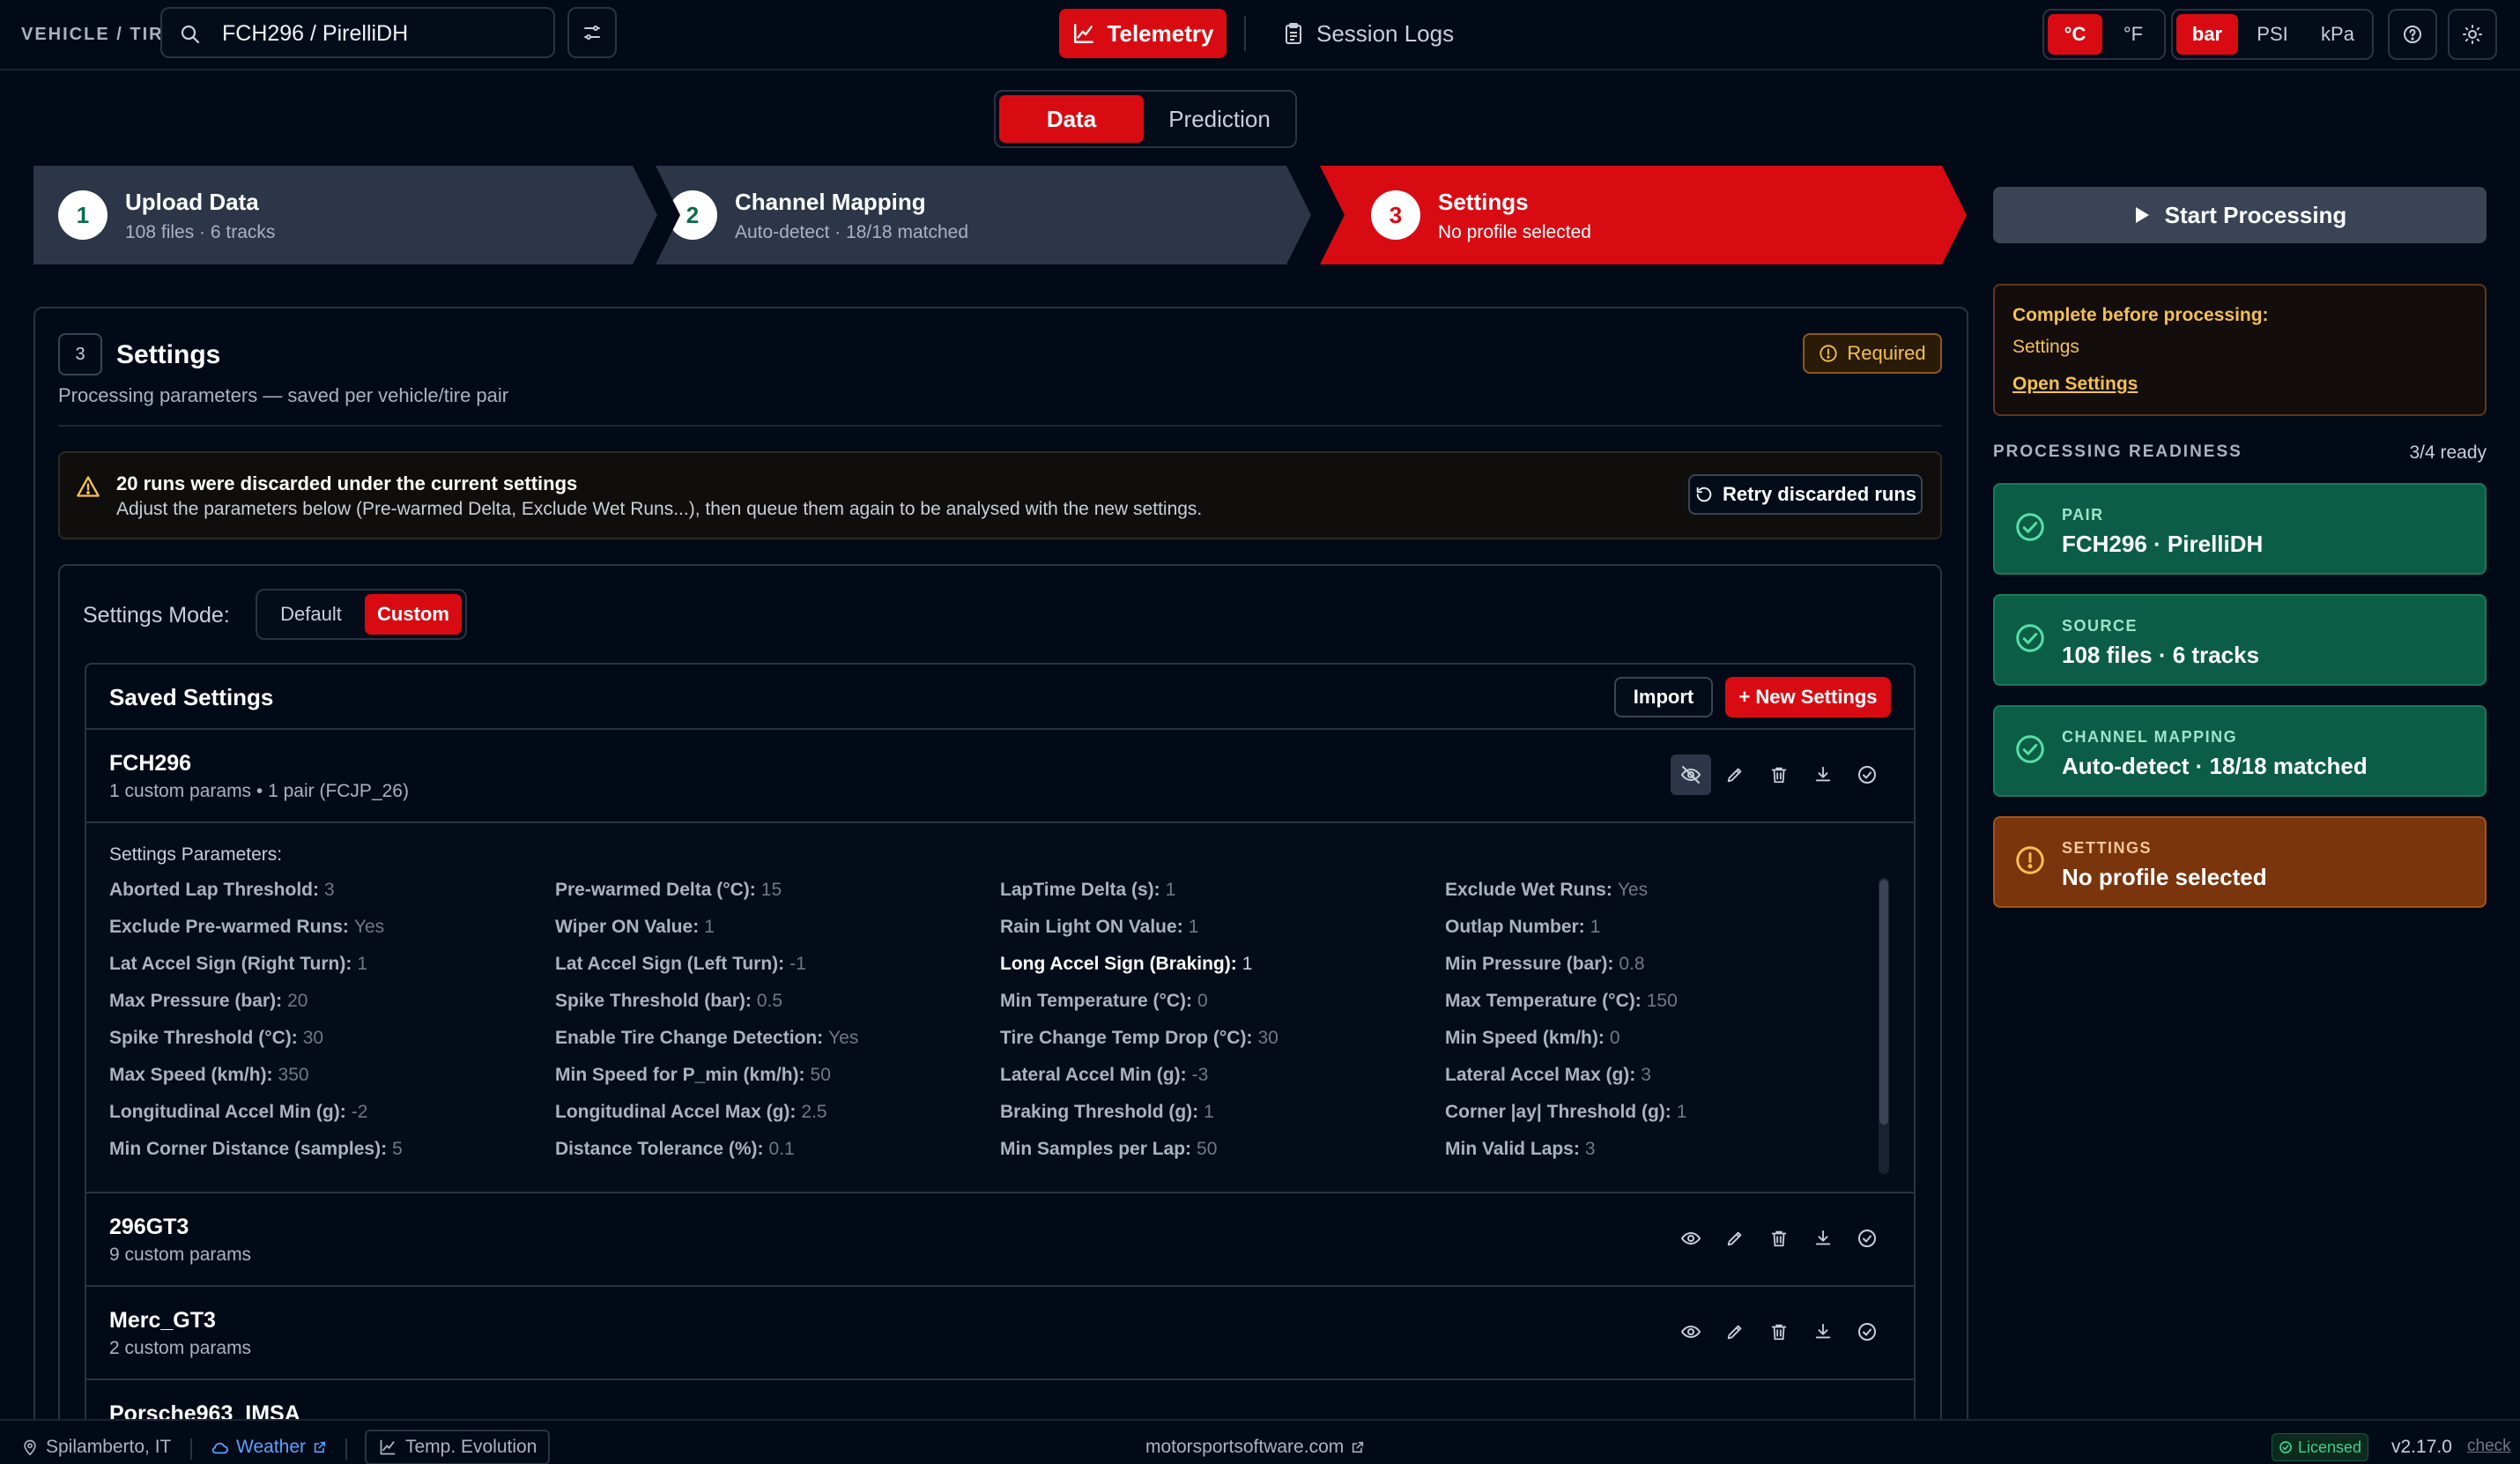  What do you see at coordinates (814, 1112) in the screenshot?
I see `param-value: 2.5` at bounding box center [814, 1112].